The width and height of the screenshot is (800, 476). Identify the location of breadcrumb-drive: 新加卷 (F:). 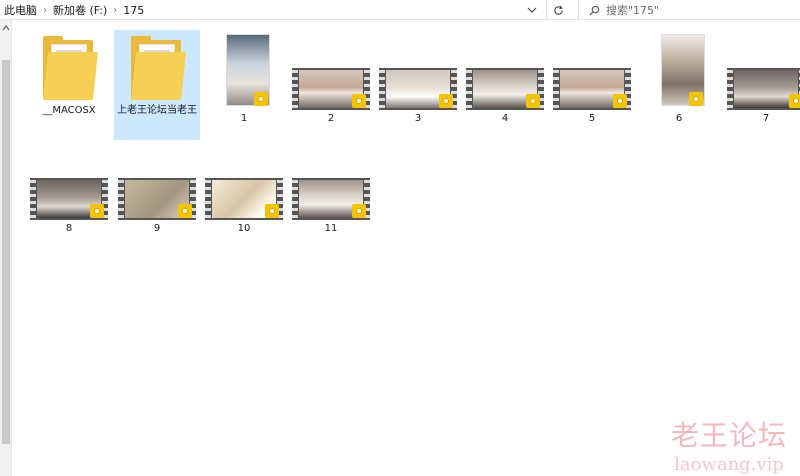
(80, 10).